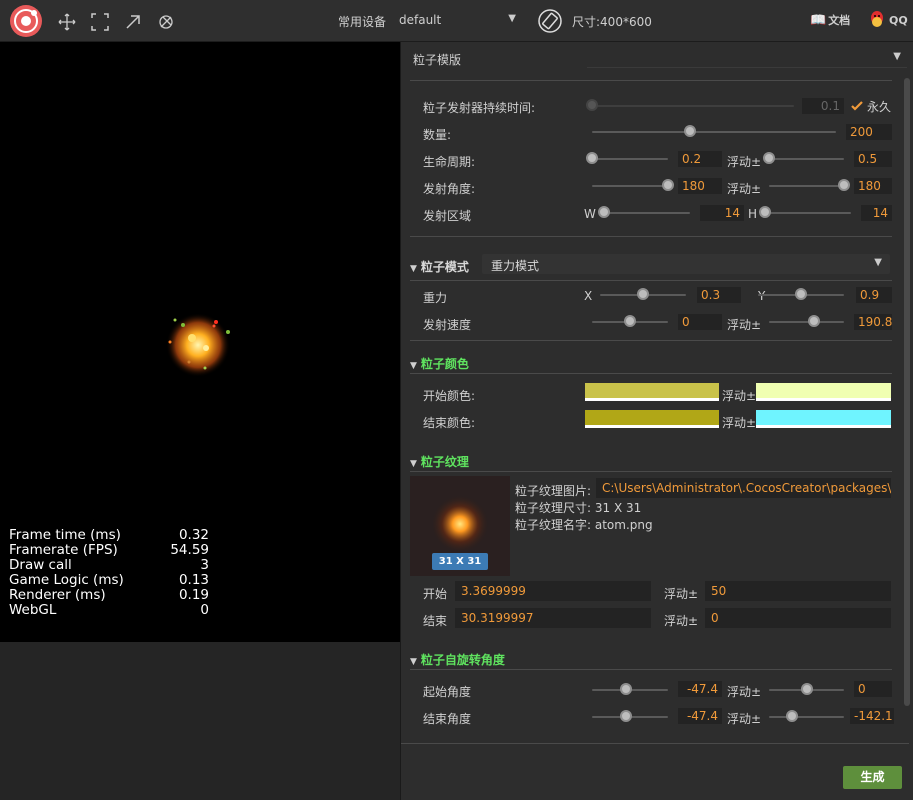 This screenshot has height=800, width=913. What do you see at coordinates (805, 212) in the screenshot?
I see `height-slider` at bounding box center [805, 212].